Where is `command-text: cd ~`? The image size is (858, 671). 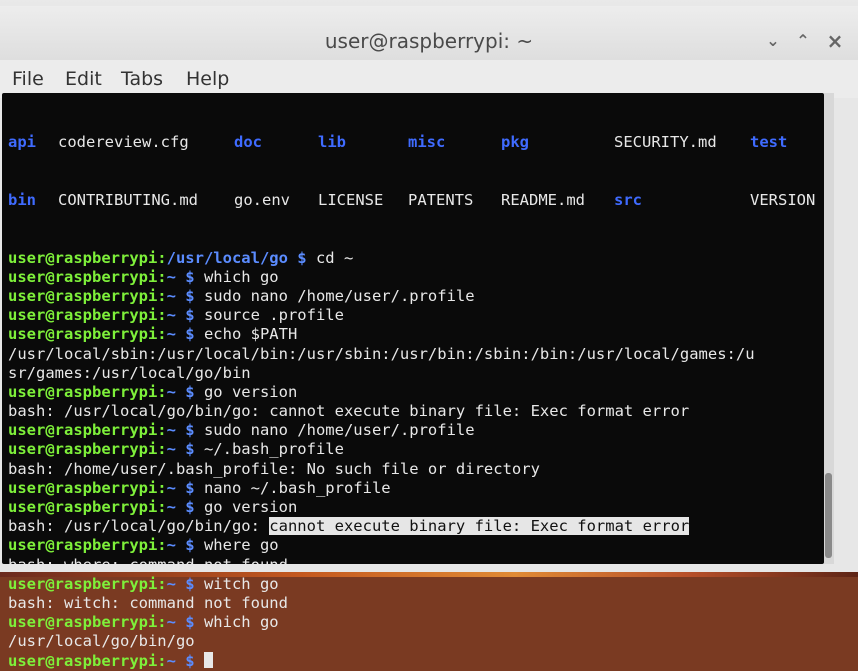
command-text: cd ~ is located at coordinates (330, 257).